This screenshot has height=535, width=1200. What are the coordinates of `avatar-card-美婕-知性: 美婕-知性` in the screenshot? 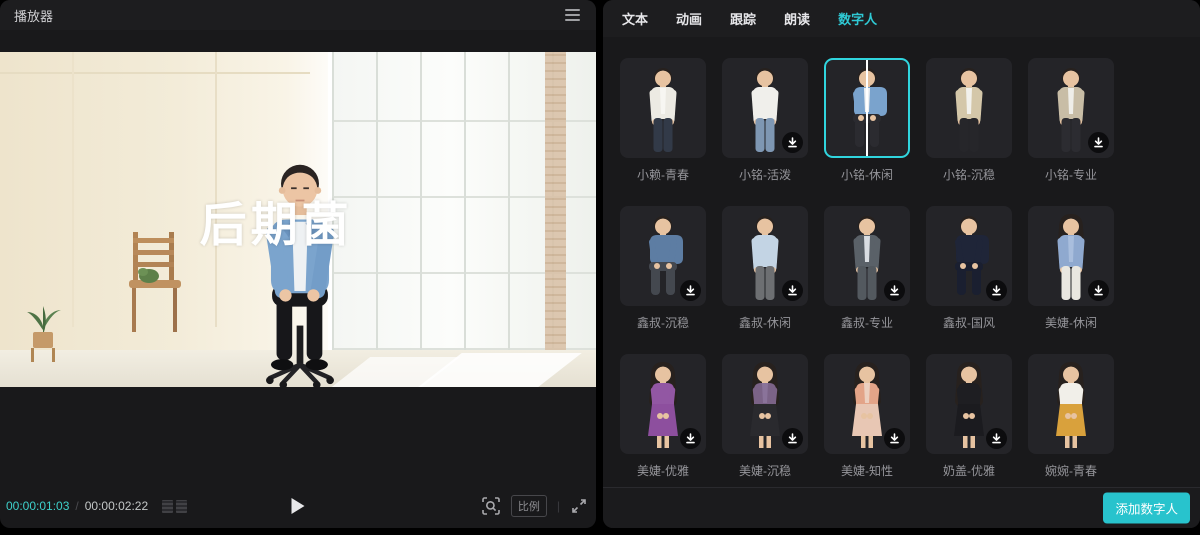 It's located at (867, 416).